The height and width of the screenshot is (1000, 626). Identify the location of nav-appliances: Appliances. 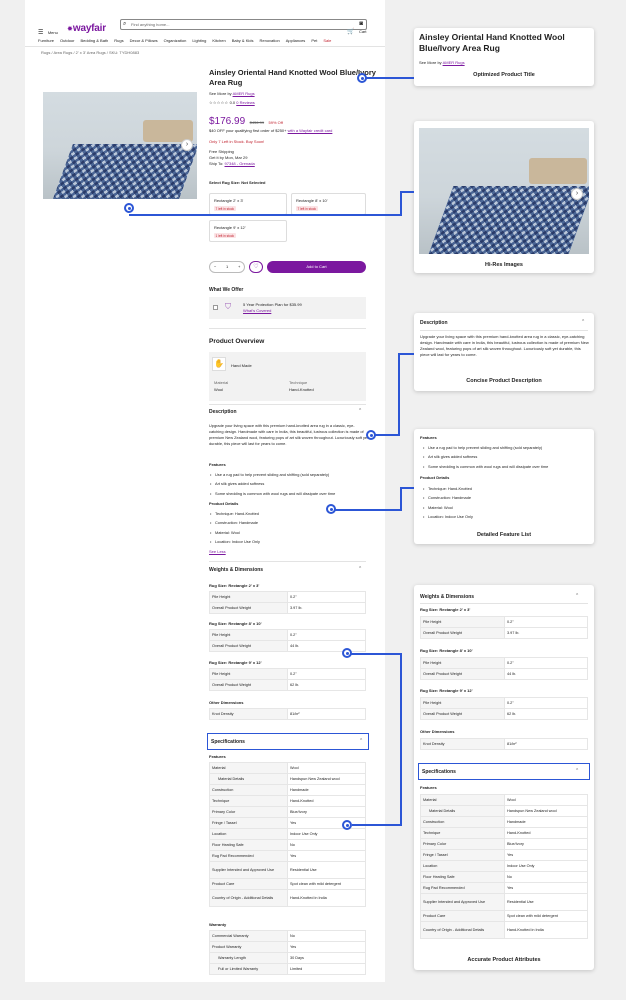
(296, 40).